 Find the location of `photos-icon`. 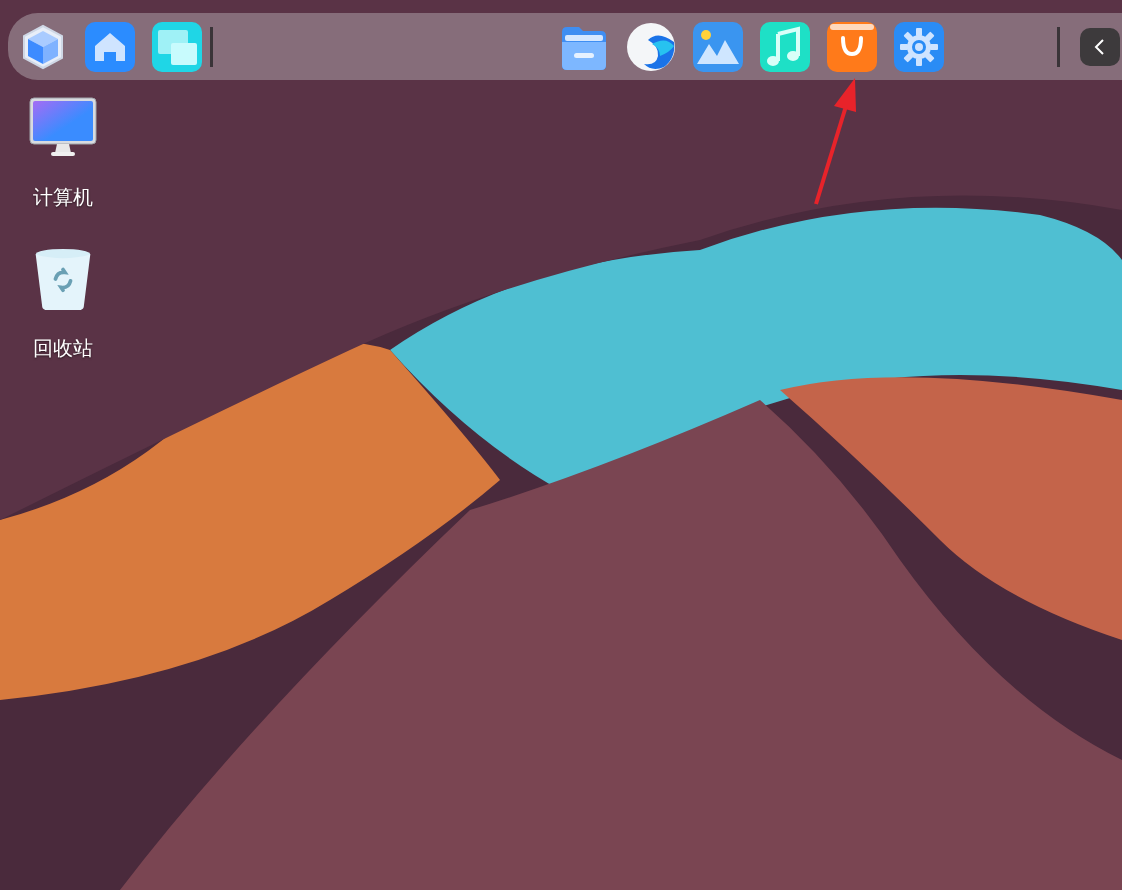

photos-icon is located at coordinates (717, 46).